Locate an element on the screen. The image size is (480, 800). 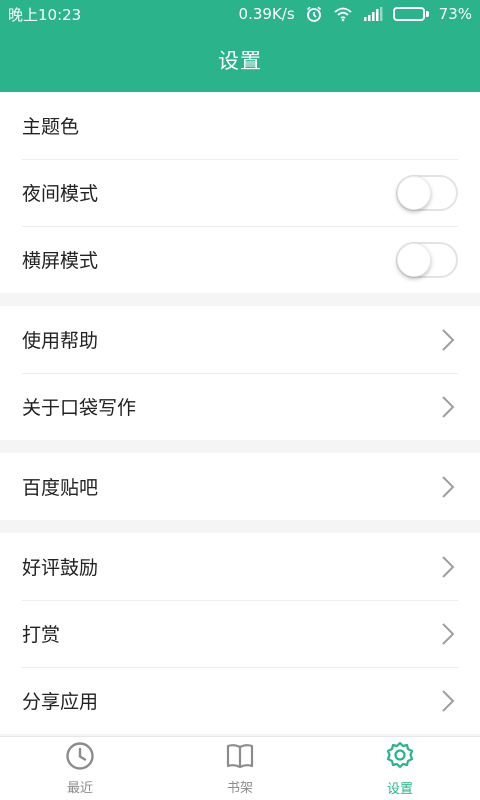
setting-label: 使用帮助 is located at coordinates (60, 341).